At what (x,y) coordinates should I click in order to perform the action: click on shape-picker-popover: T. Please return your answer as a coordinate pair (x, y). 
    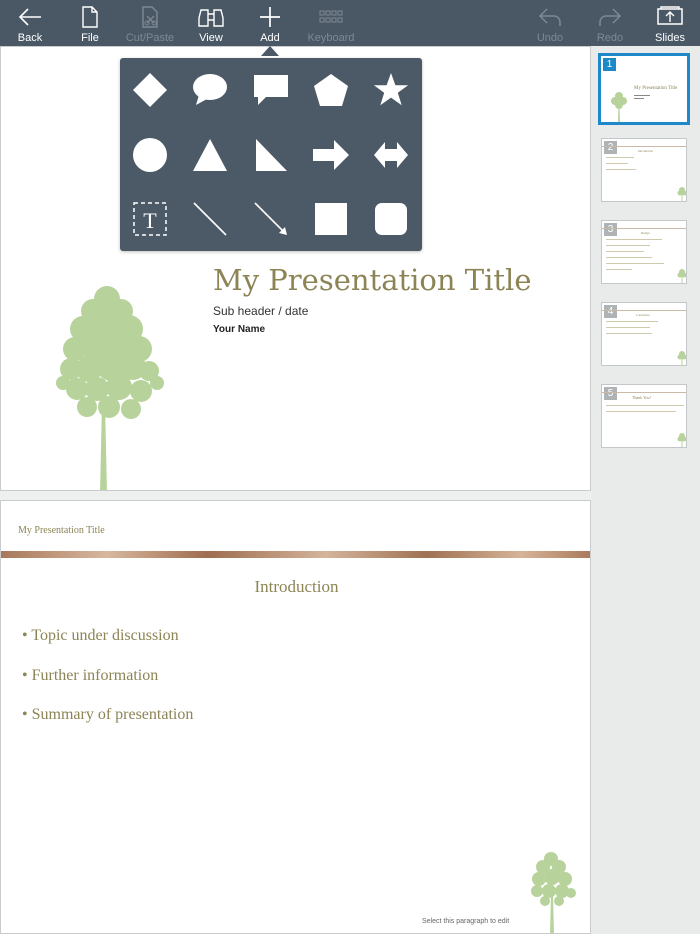
    Looking at the image, I should click on (271, 154).